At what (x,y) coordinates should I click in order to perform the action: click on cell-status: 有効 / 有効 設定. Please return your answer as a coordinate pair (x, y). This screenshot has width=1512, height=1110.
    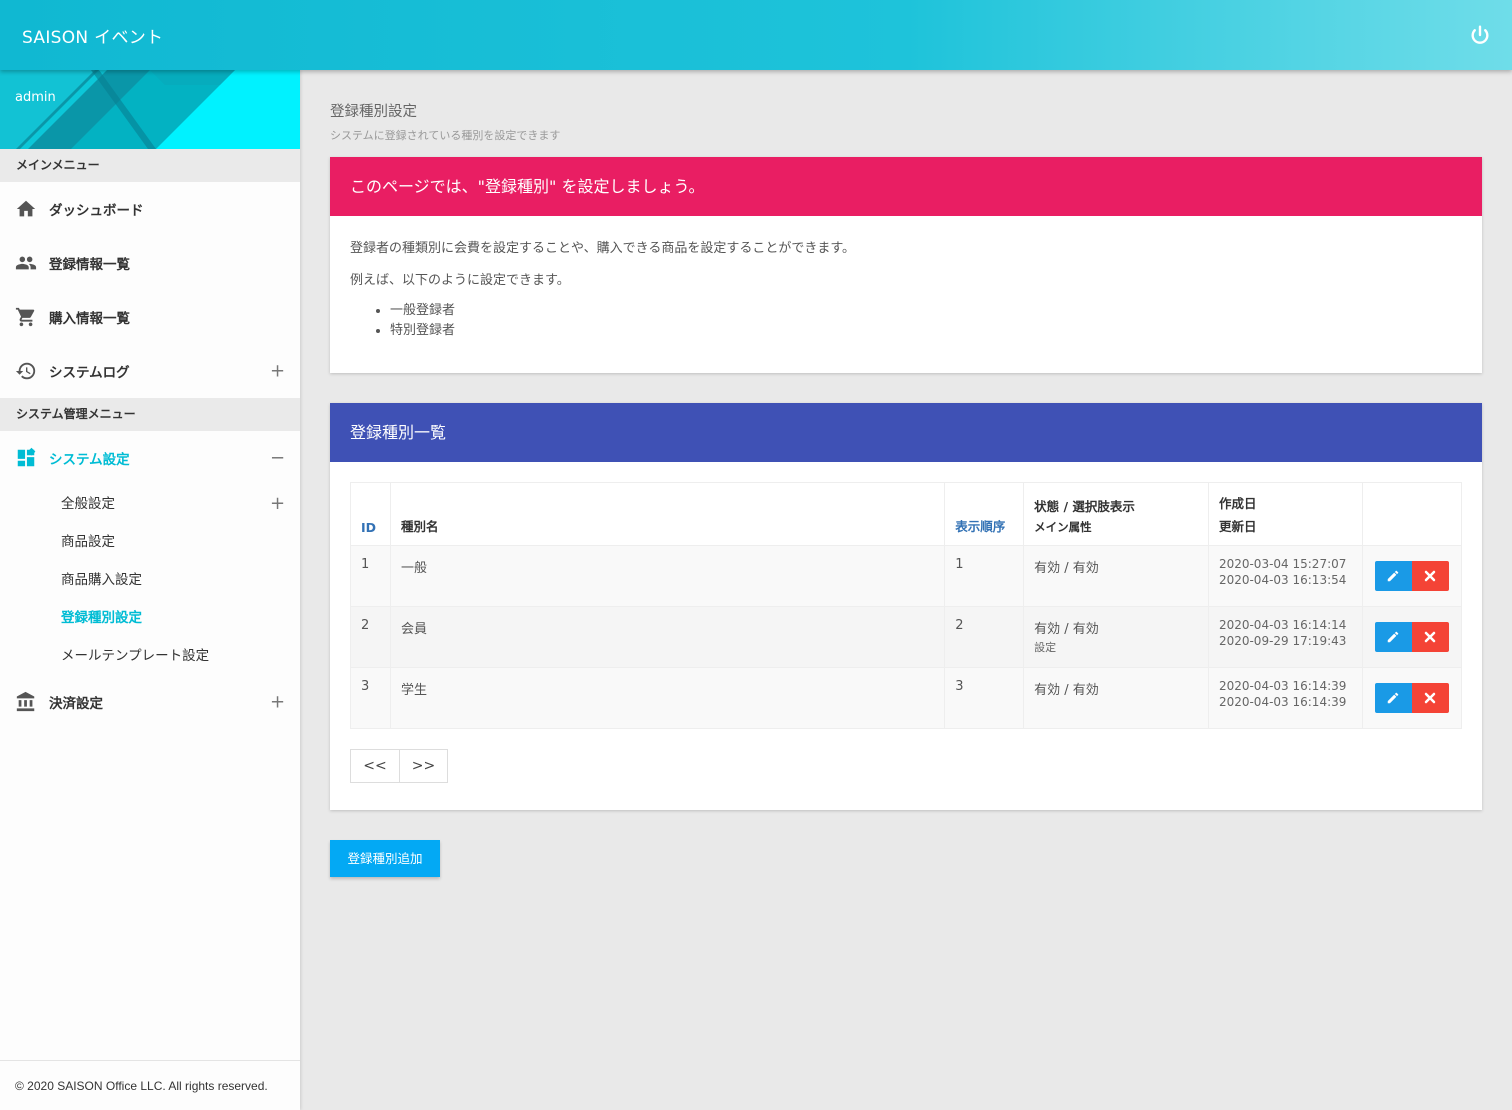
    Looking at the image, I should click on (1116, 637).